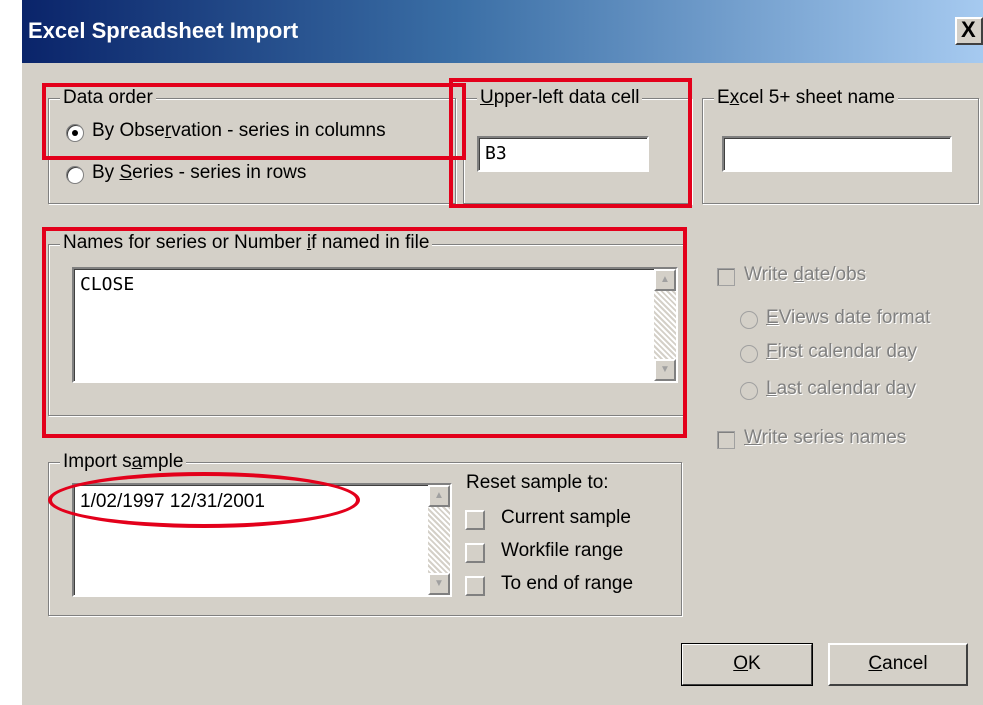 The height and width of the screenshot is (705, 983). I want to click on close-icon: X, so click(968, 29).